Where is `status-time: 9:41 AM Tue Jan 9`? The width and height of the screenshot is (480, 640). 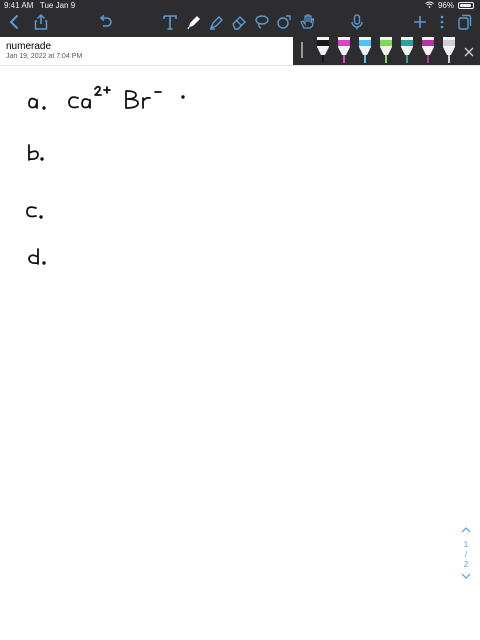
status-time: 9:41 AM Tue Jan 9 is located at coordinates (39, 5).